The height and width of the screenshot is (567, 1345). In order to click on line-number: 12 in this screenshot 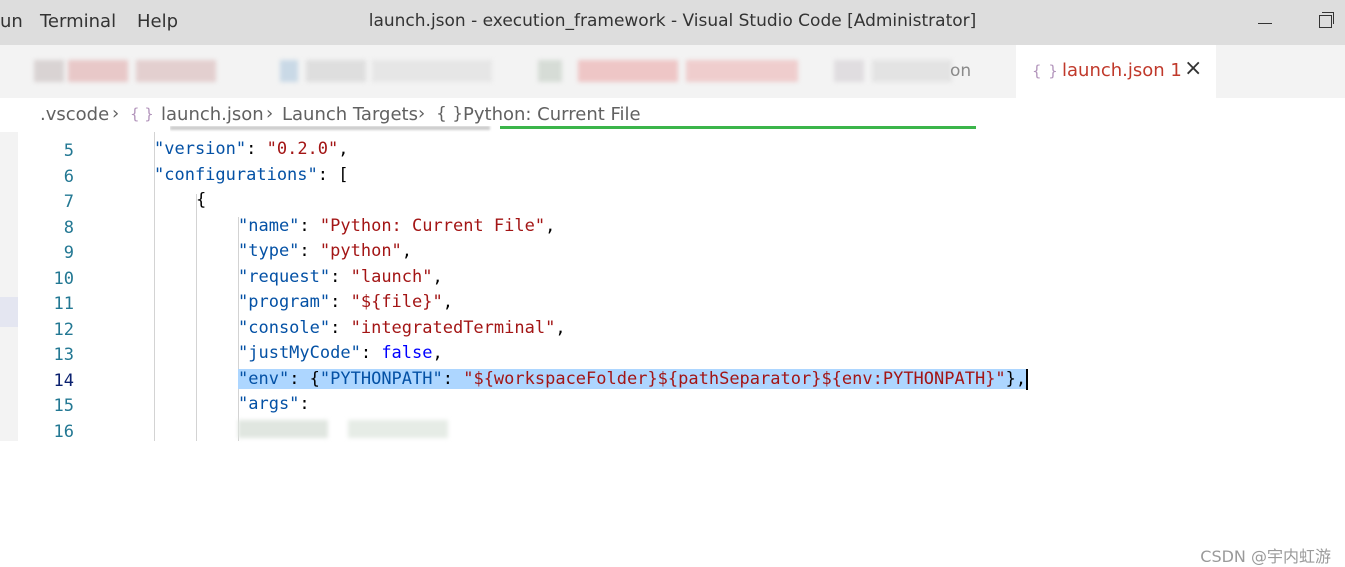, I will do `click(63, 329)`.